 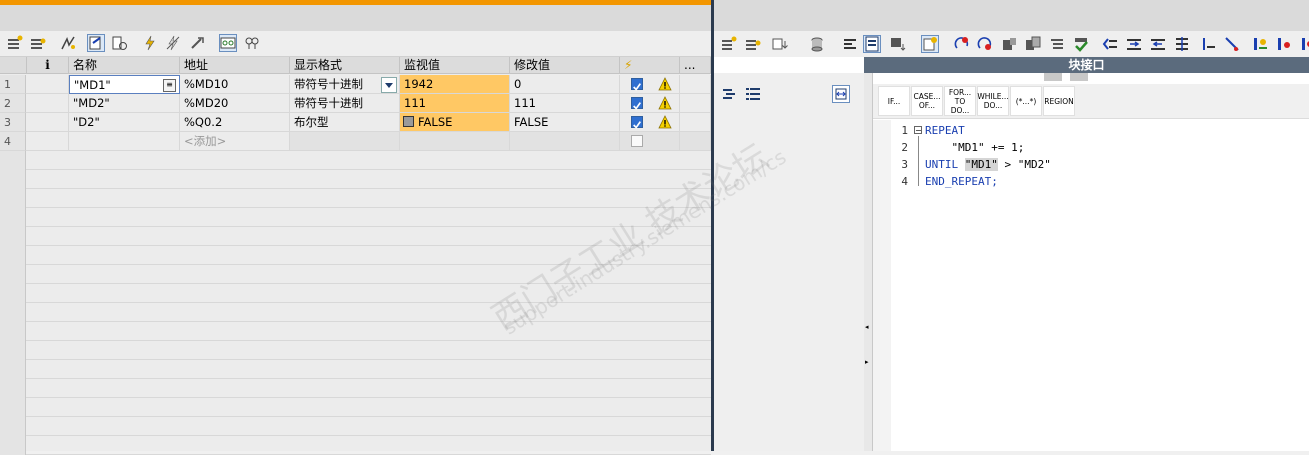 What do you see at coordinates (1232, 44) in the screenshot?
I see `remove-bookmark-icon` at bounding box center [1232, 44].